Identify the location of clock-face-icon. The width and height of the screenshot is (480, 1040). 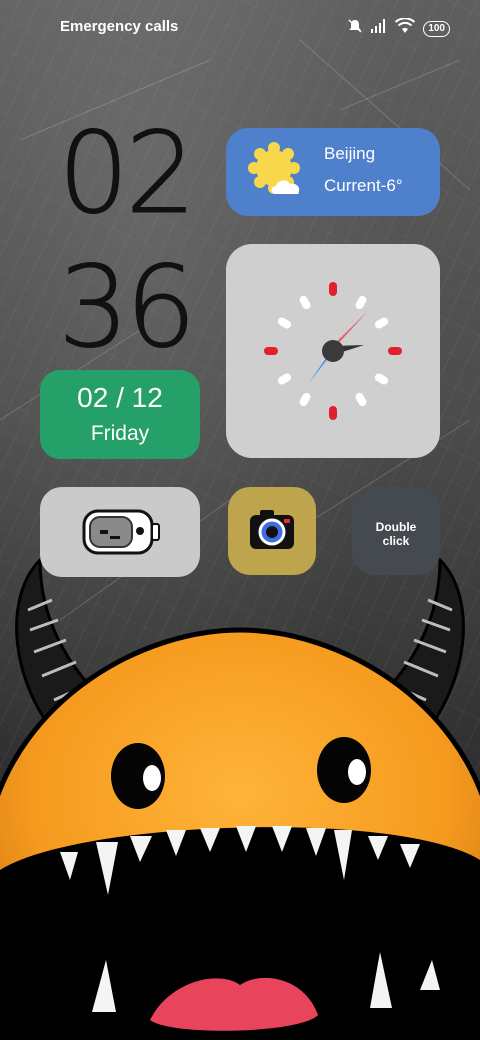
(333, 351).